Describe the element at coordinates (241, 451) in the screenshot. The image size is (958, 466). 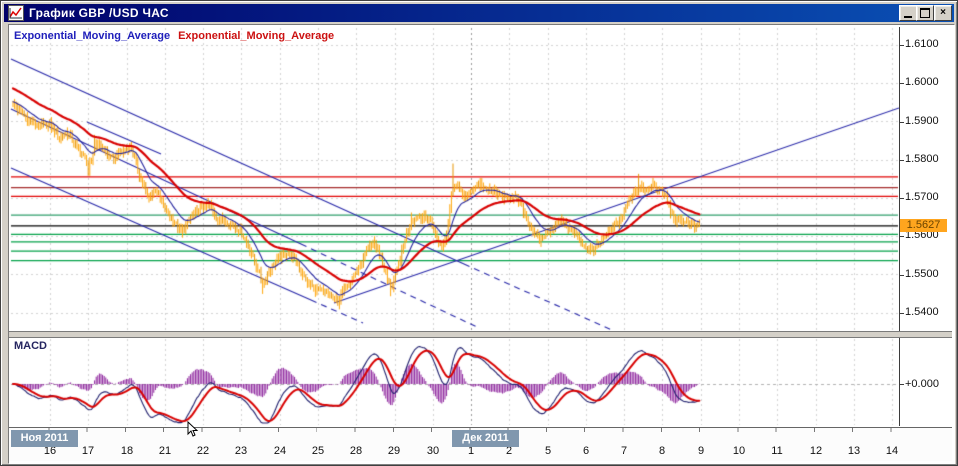
I see `day-label: 23` at that location.